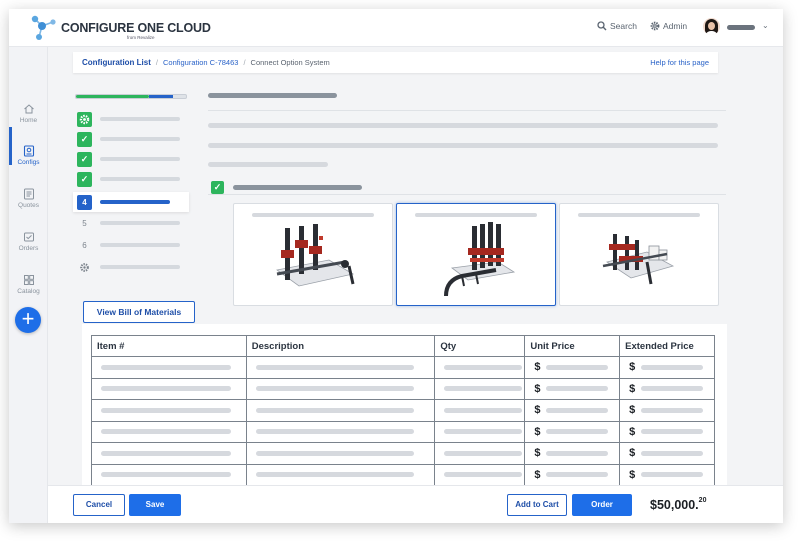  I want to click on add-to-cart-button: Add to Cart, so click(537, 505).